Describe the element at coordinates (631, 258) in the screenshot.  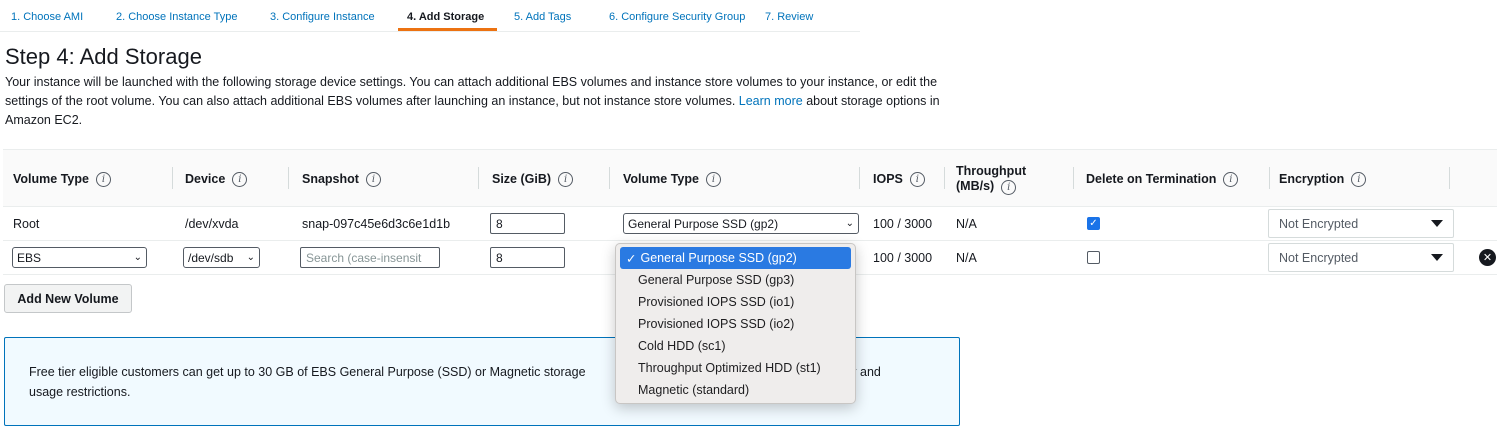
I see `checkmark-icon: ✓` at that location.